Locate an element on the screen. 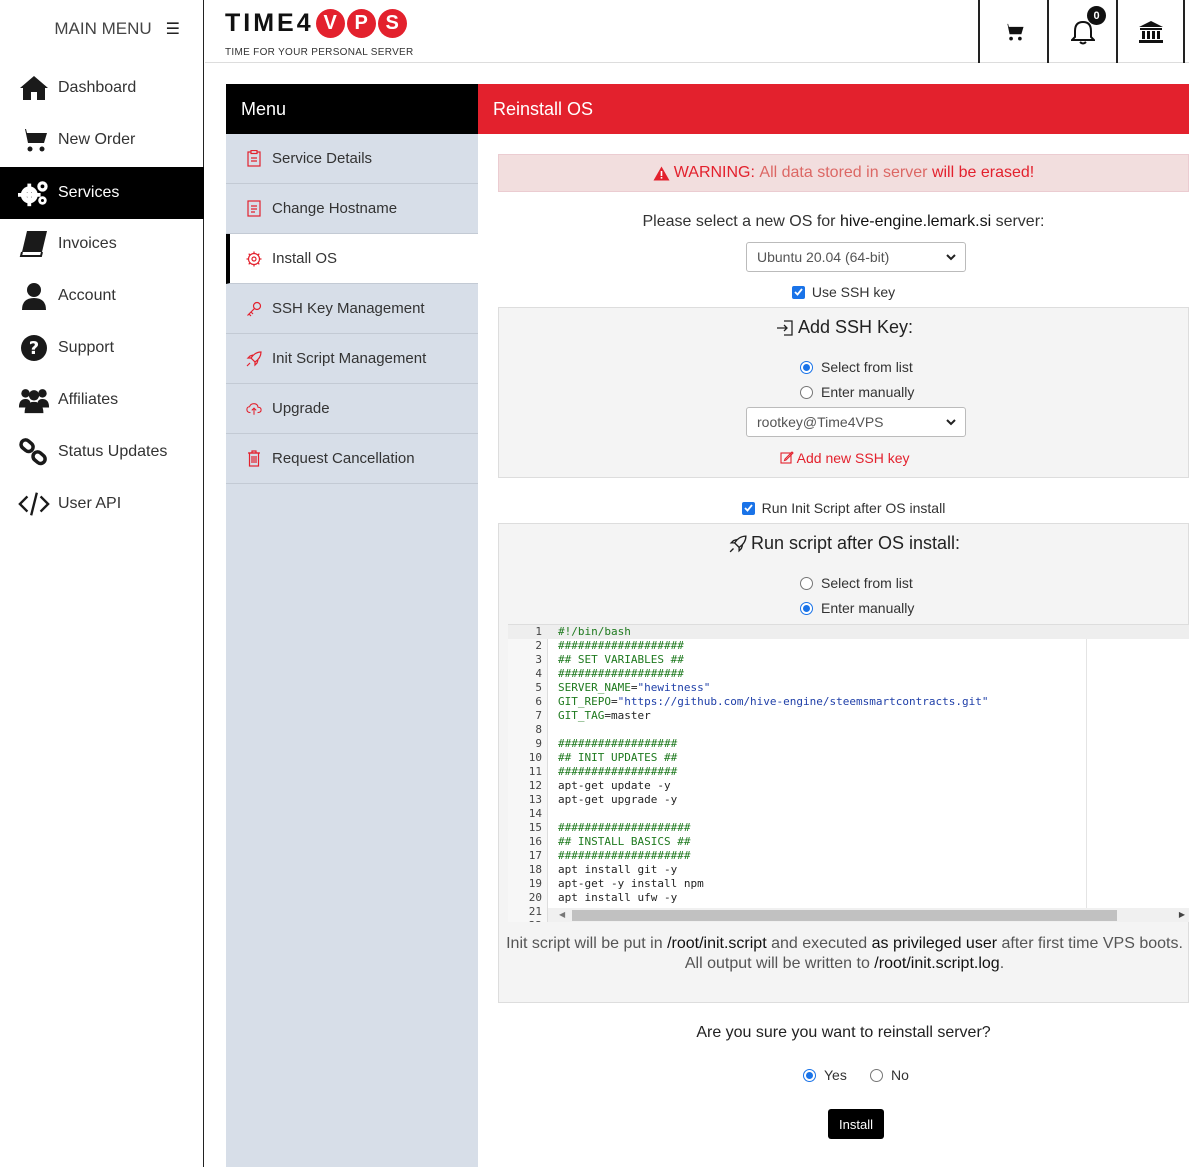 The height and width of the screenshot is (1167, 1189). confirm-no-radio is located at coordinates (876, 1075).